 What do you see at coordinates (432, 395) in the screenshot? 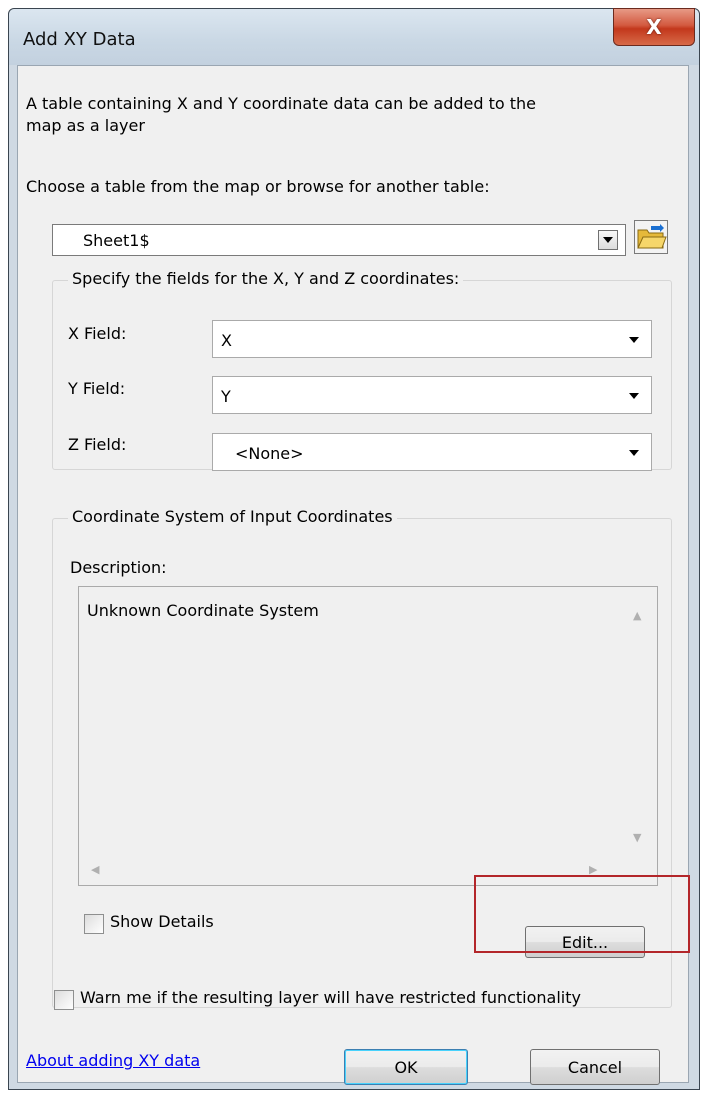
I see `y-field-select: Y` at bounding box center [432, 395].